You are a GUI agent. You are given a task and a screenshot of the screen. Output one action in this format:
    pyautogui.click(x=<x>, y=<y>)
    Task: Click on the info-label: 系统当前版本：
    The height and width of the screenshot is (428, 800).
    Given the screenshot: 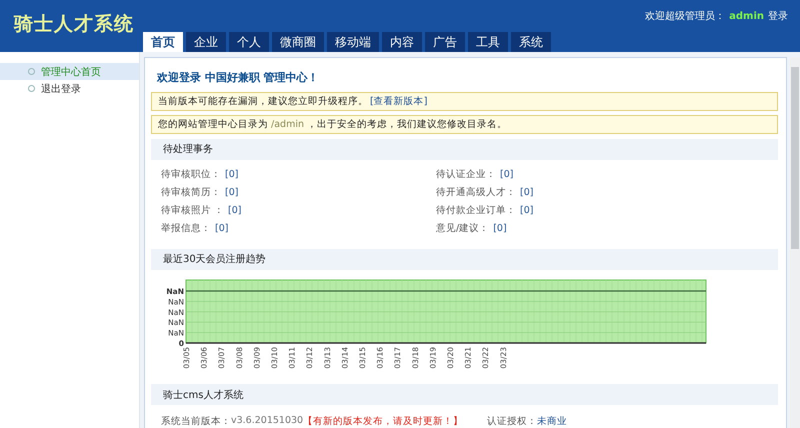 What is the action you would take?
    pyautogui.click(x=196, y=421)
    